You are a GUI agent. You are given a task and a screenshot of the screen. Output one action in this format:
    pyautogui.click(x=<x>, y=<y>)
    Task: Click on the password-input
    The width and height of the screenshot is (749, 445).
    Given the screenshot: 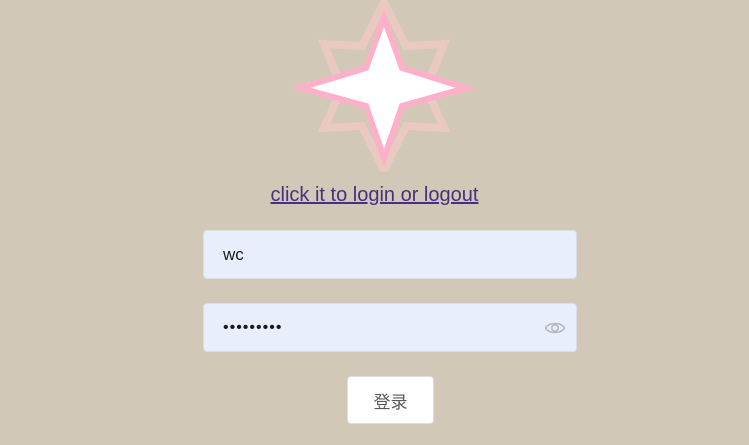 What is the action you would take?
    pyautogui.click(x=390, y=327)
    